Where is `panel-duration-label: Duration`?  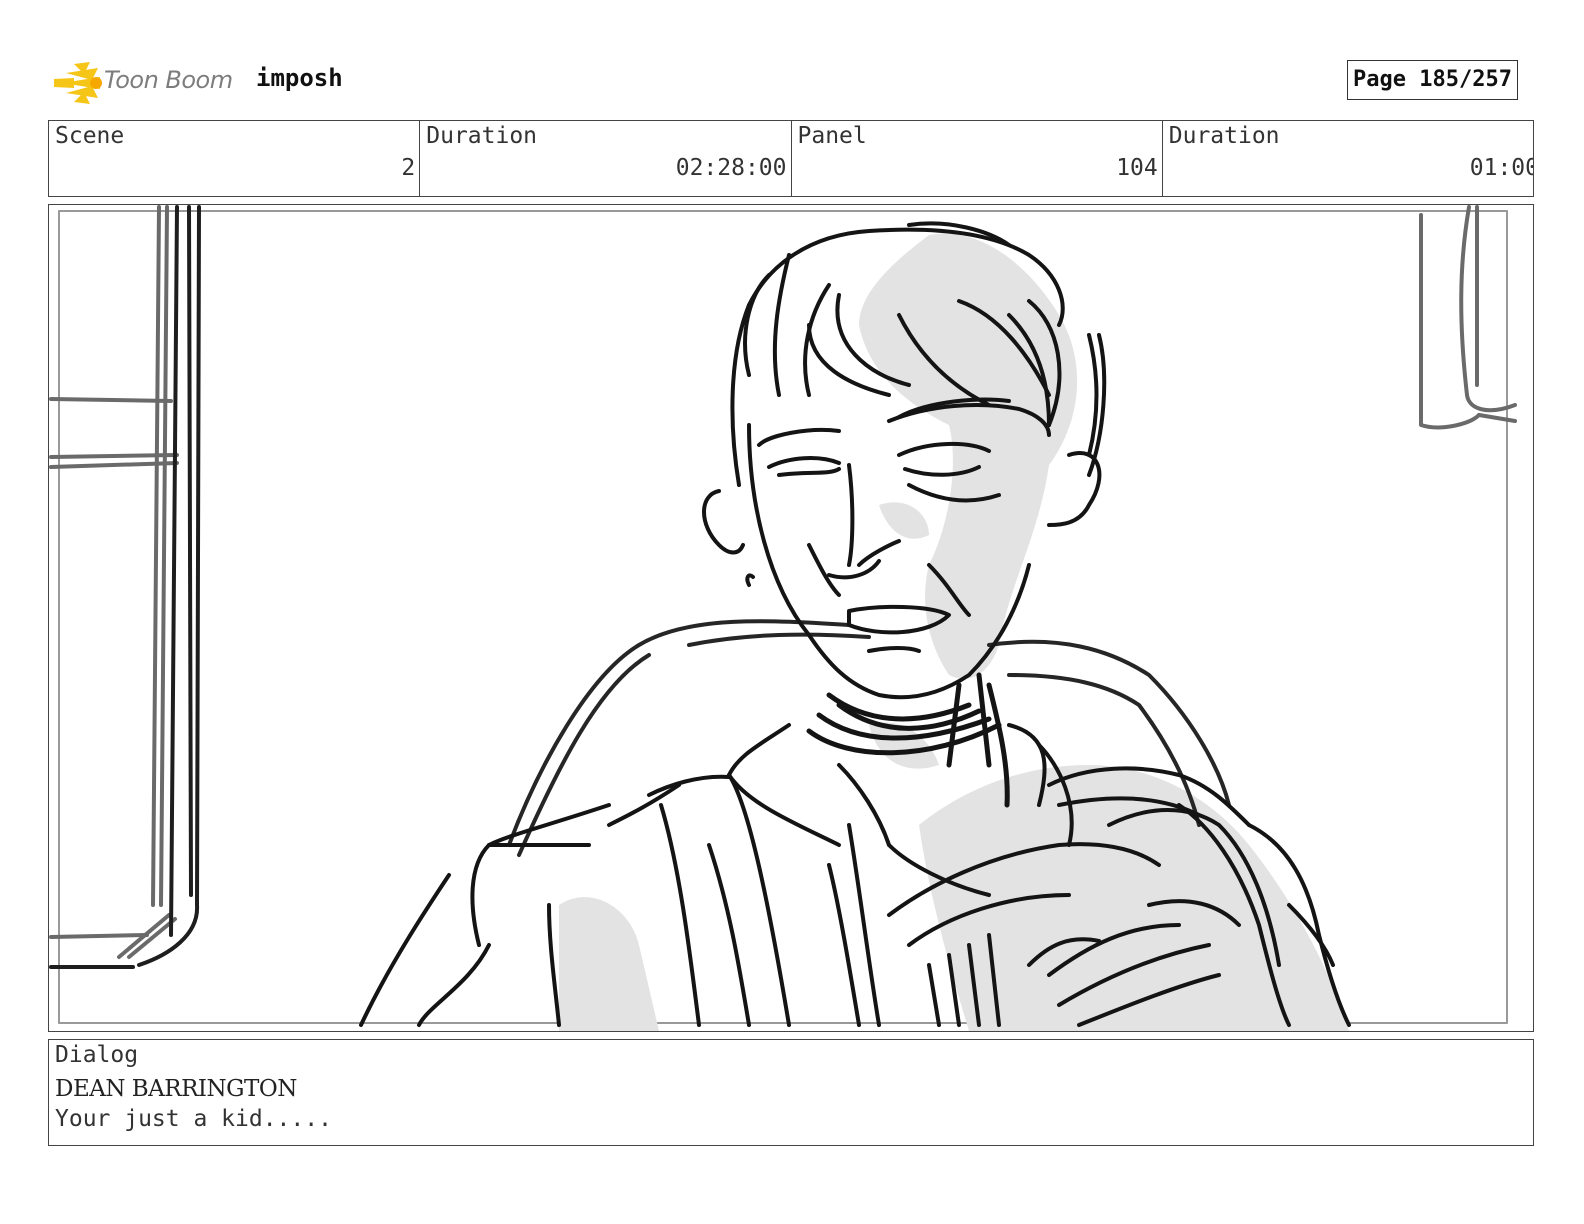
panel-duration-label: Duration is located at coordinates (1224, 136).